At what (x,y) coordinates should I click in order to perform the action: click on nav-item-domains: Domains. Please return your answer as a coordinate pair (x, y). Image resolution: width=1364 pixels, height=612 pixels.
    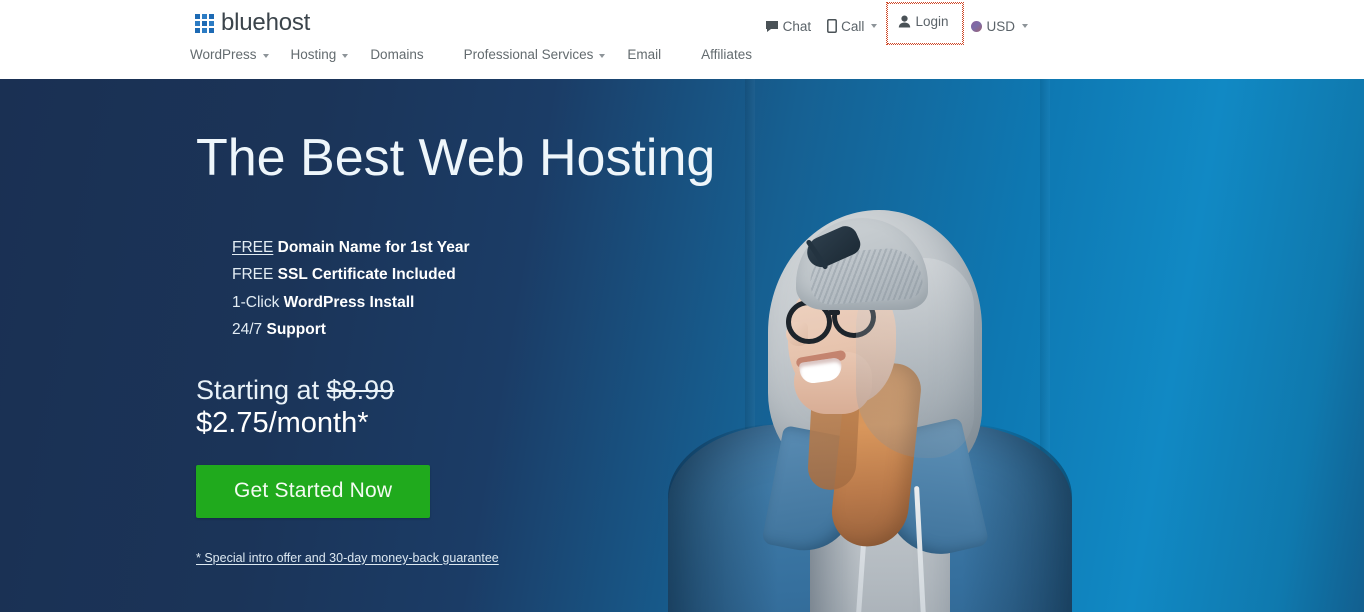
    Looking at the image, I should click on (398, 54).